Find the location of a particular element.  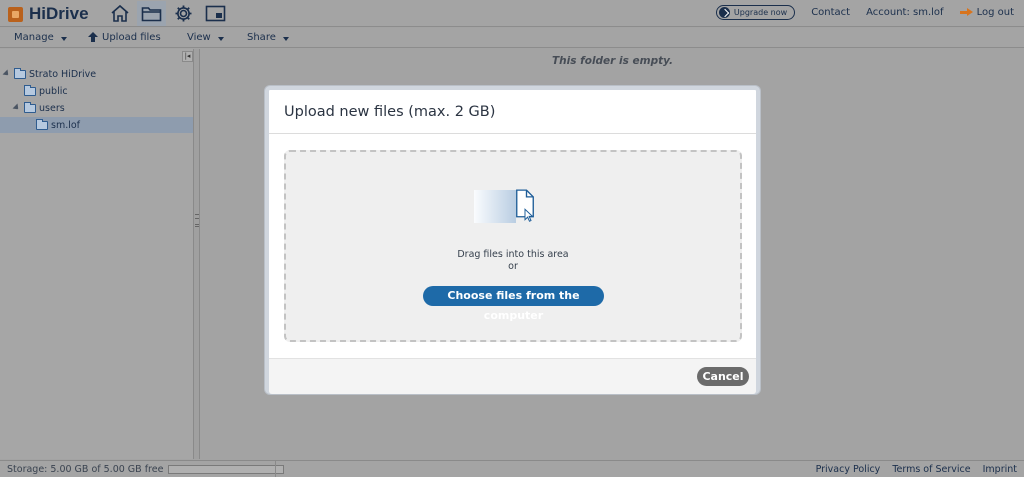

terms-of-service-link: Terms of Service is located at coordinates (931, 469).